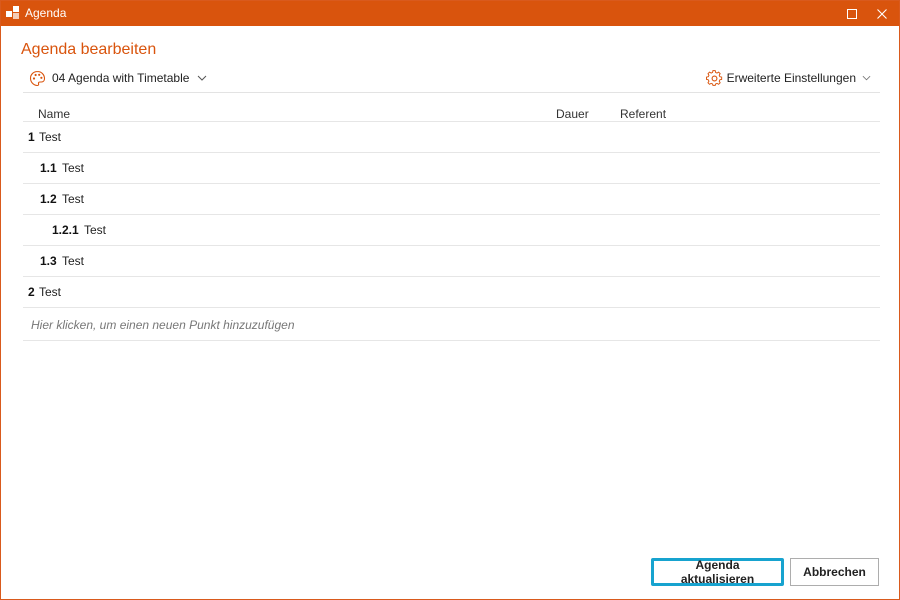 The image size is (900, 600). Describe the element at coordinates (451, 199) in the screenshot. I see `agenda-row: 1.2 Test` at that location.